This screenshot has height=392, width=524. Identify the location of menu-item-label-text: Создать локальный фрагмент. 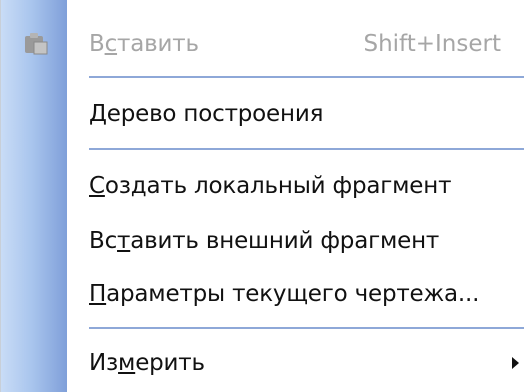
(270, 186).